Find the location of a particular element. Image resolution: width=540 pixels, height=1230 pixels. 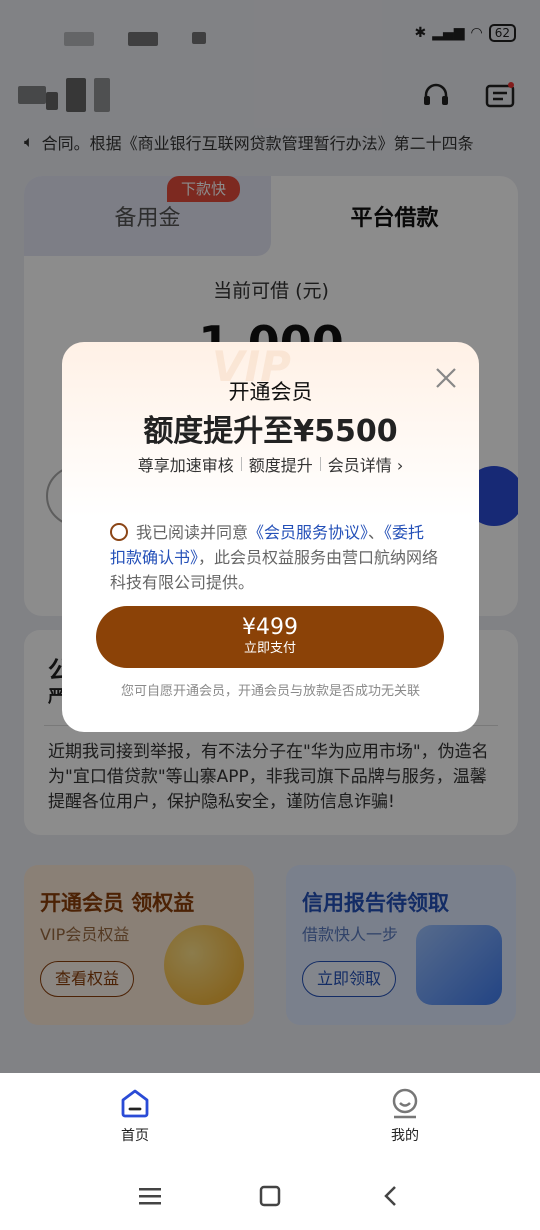

nav-home: 首页 is located at coordinates (135, 1116).